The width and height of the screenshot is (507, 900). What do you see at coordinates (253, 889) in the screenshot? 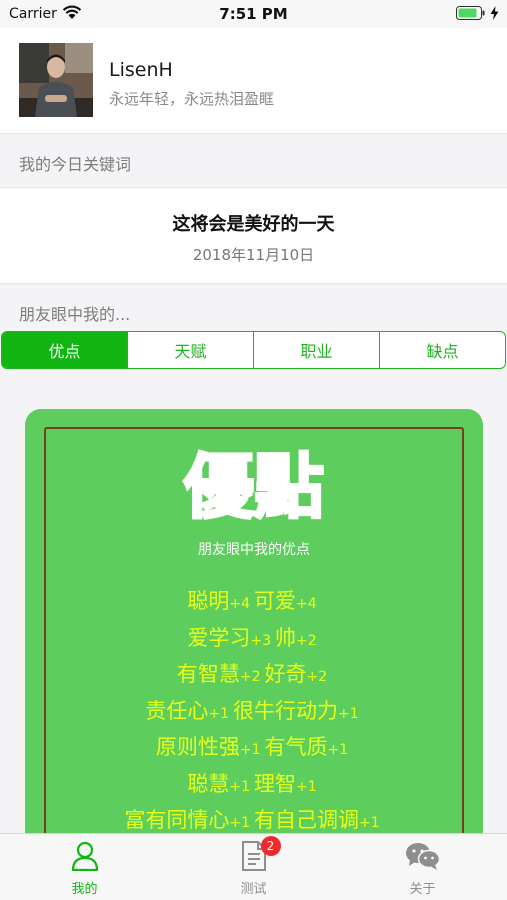
I see `tabbar-label-test: 测试` at bounding box center [253, 889].